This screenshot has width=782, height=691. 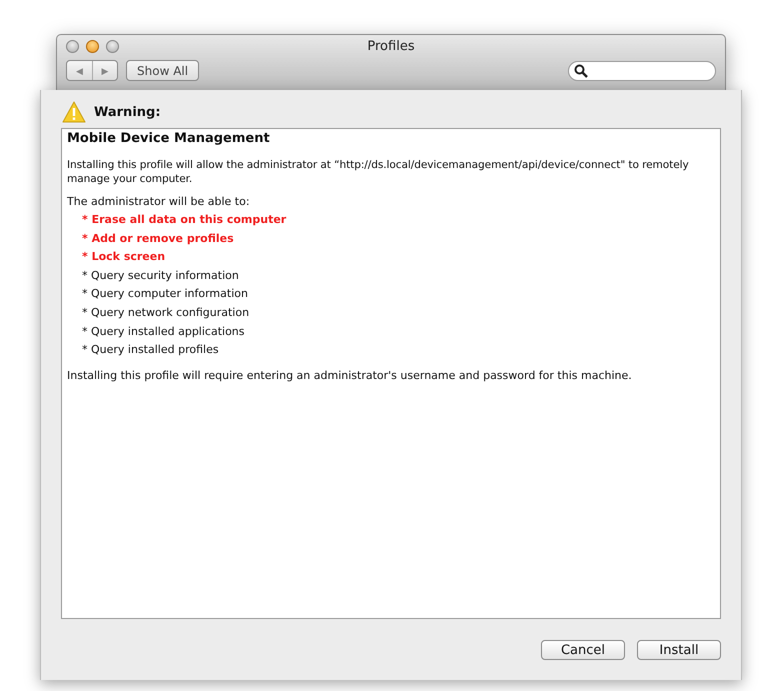 I want to click on ability-item: * Query security information, so click(x=160, y=276).